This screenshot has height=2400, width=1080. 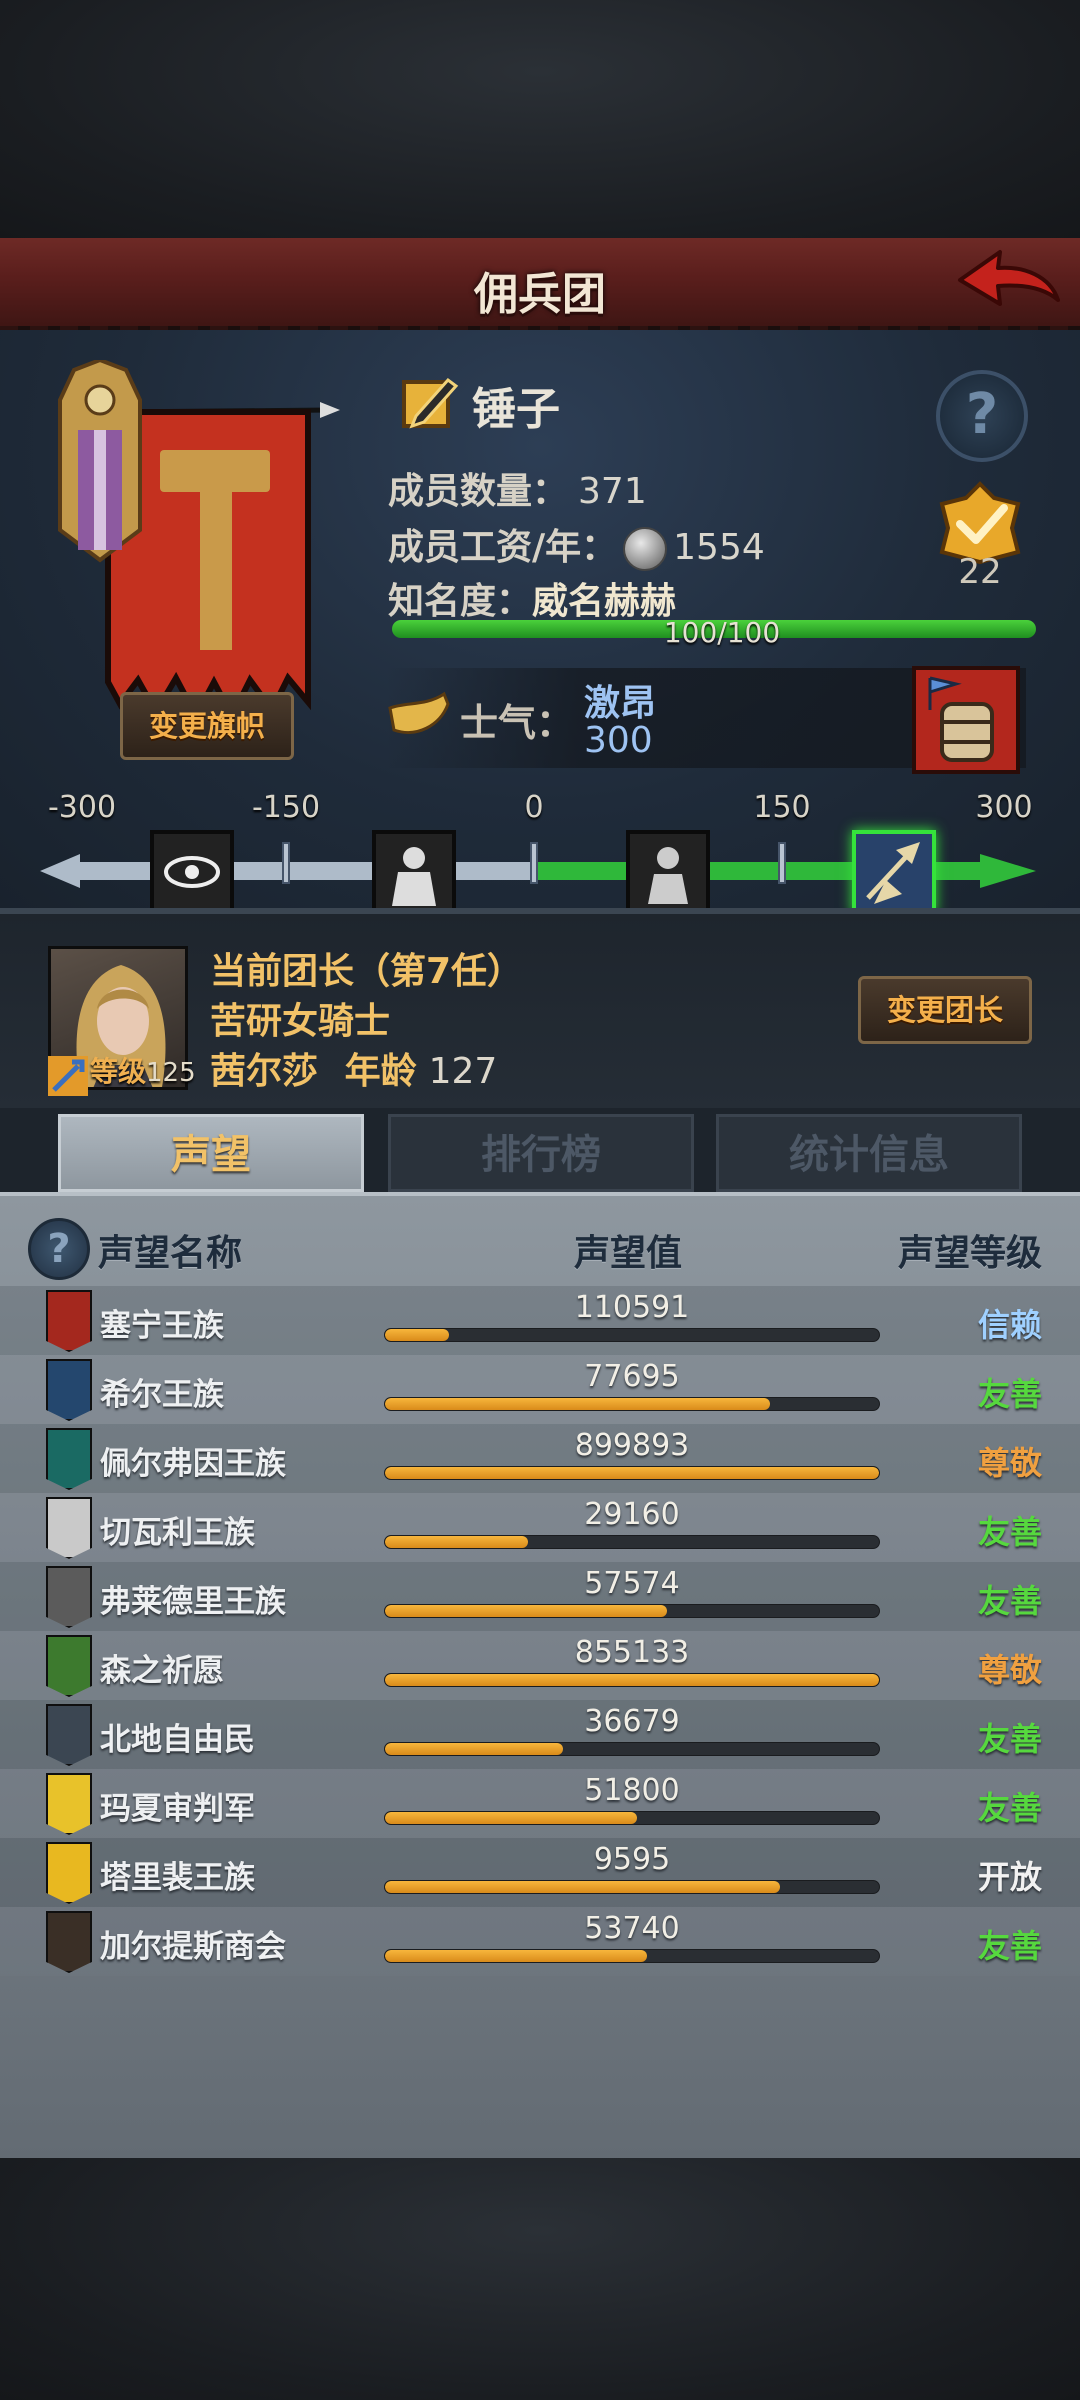 I want to click on scale-label: -300, so click(x=82, y=807).